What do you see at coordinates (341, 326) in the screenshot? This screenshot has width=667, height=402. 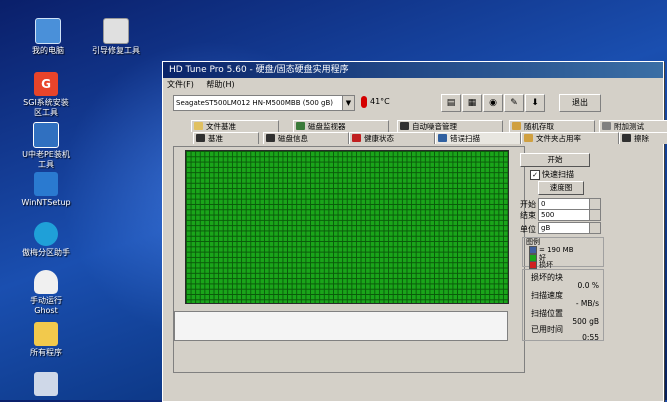 I see `scan-log-box` at bounding box center [341, 326].